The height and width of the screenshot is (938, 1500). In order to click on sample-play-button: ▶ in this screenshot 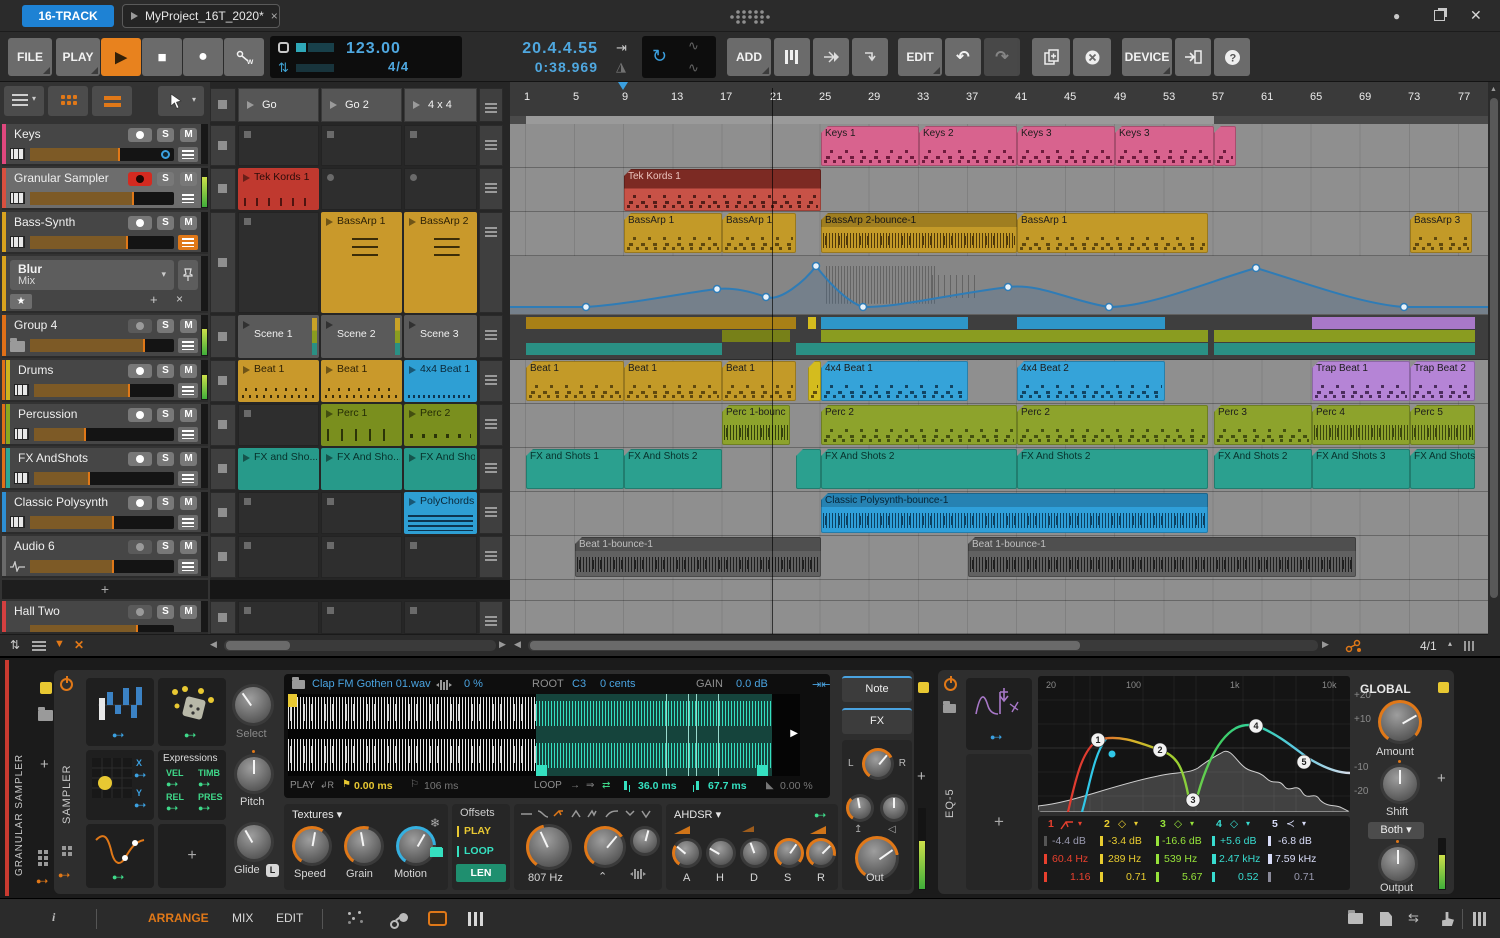, I will do `click(794, 733)`.